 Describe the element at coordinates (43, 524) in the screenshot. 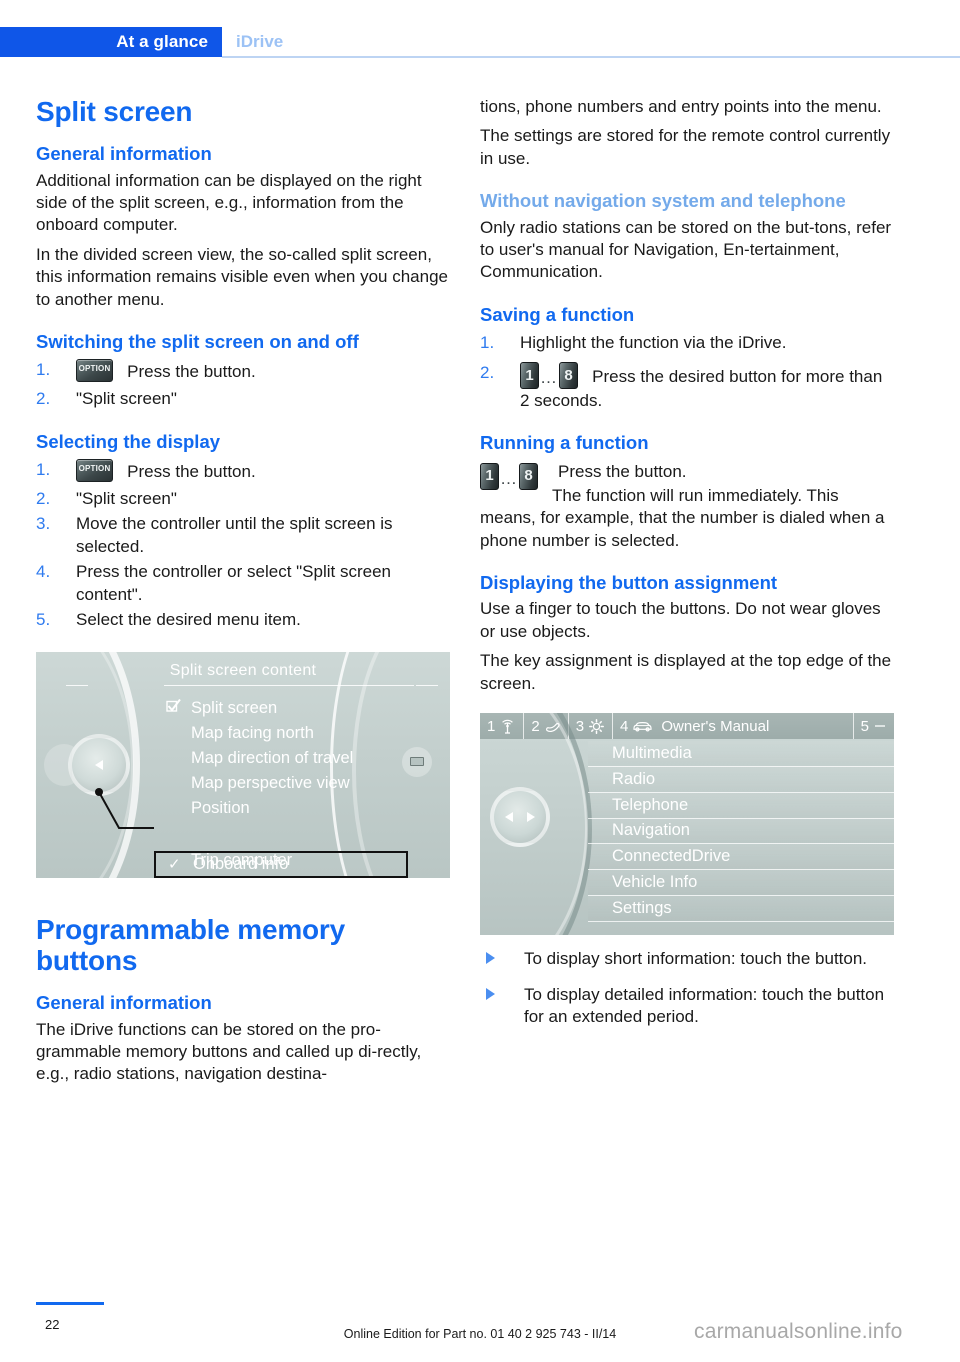

I see `step-number: 3.` at that location.